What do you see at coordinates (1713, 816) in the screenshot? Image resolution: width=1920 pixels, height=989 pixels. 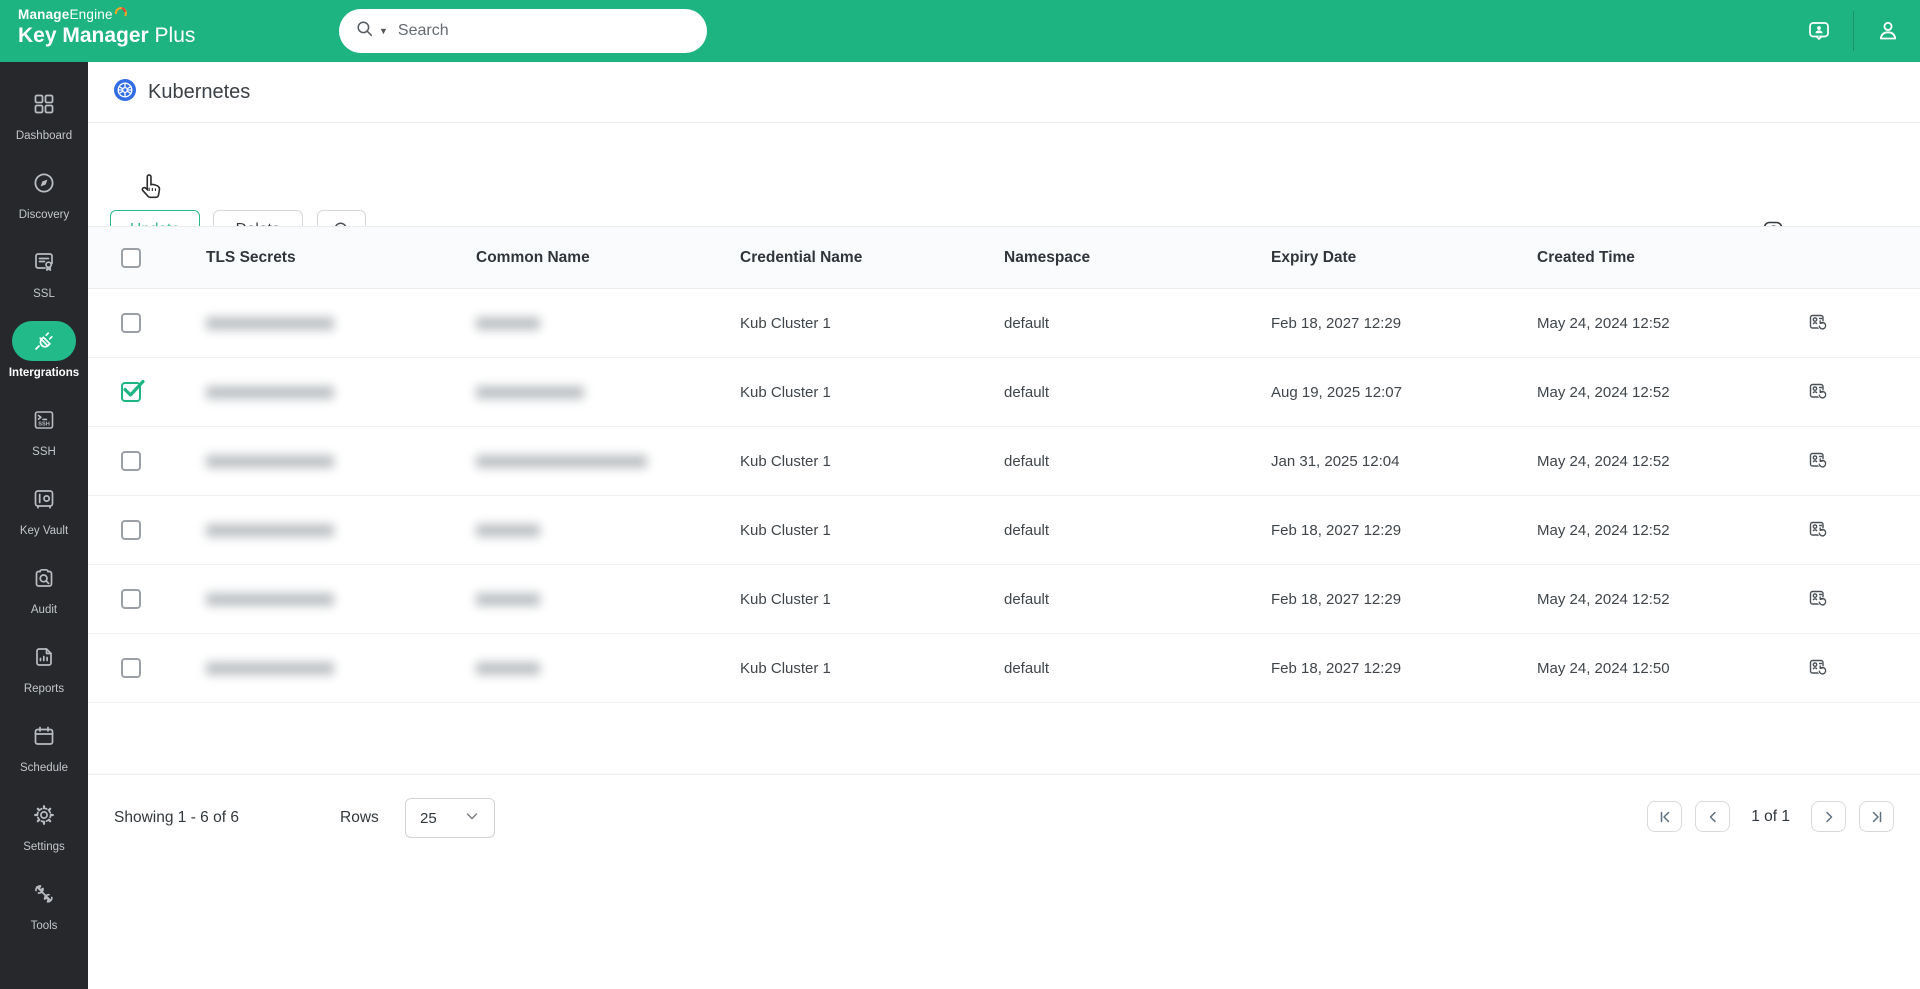 I see `prev-page-button` at bounding box center [1713, 816].